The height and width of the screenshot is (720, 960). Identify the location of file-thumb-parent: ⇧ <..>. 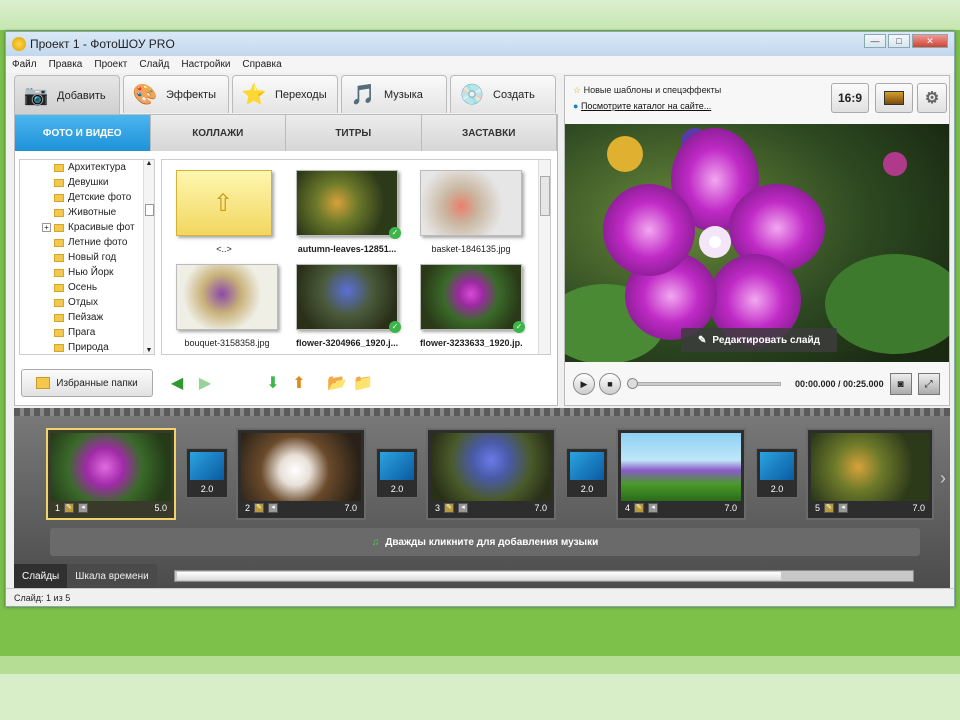
(224, 212).